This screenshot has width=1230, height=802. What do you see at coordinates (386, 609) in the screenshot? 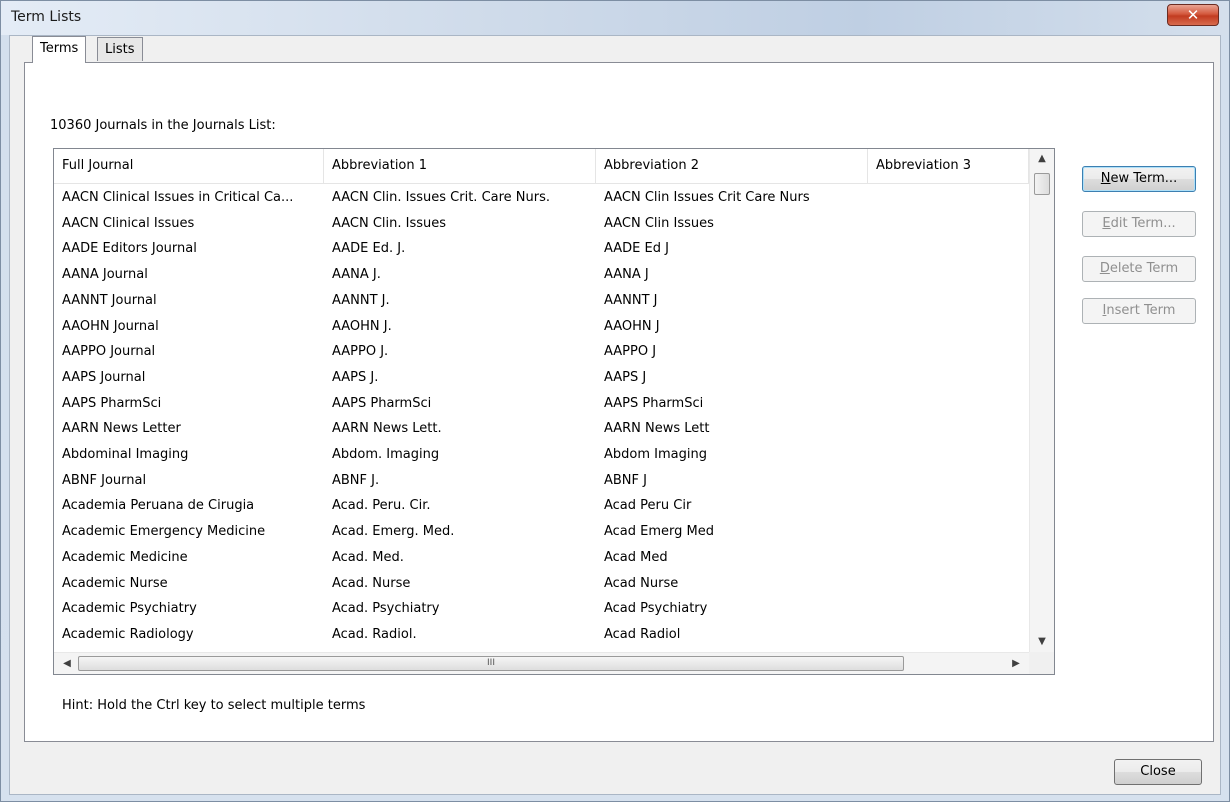
I see `cell-abbreviation-1: Acad. Psychiatry` at bounding box center [386, 609].